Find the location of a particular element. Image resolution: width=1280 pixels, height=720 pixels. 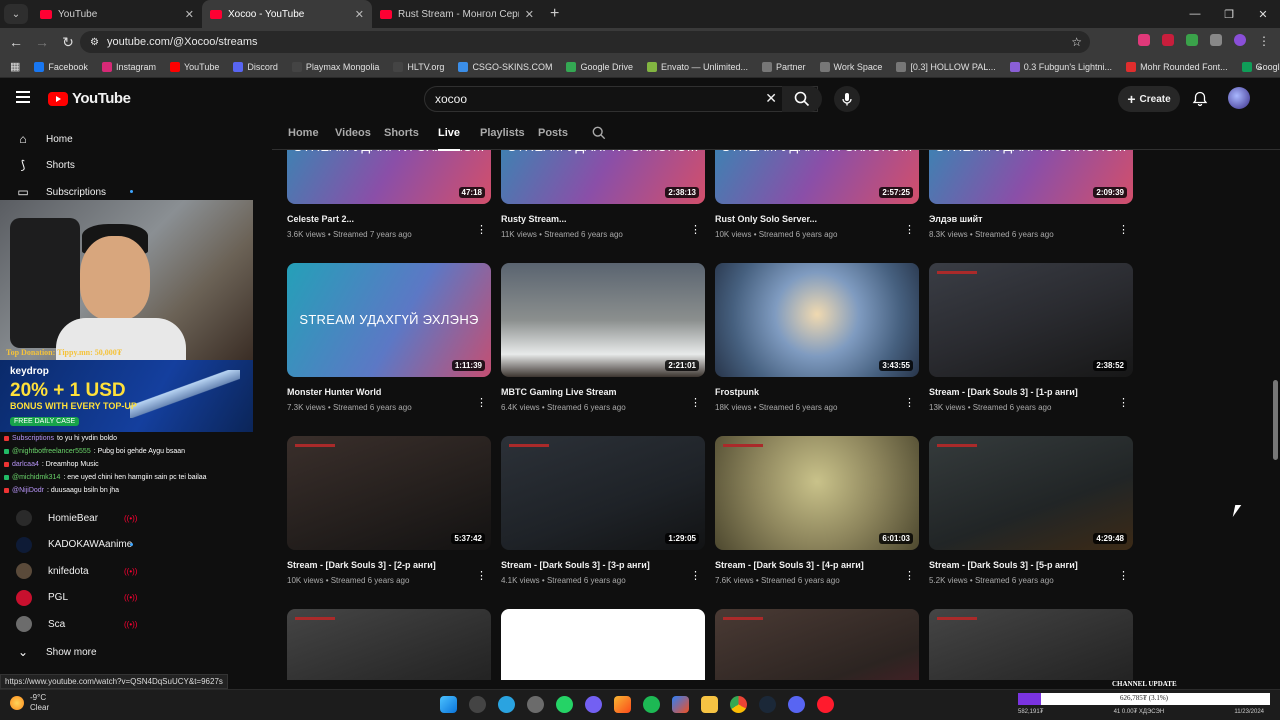

tab-home: Home is located at coordinates (303, 133).